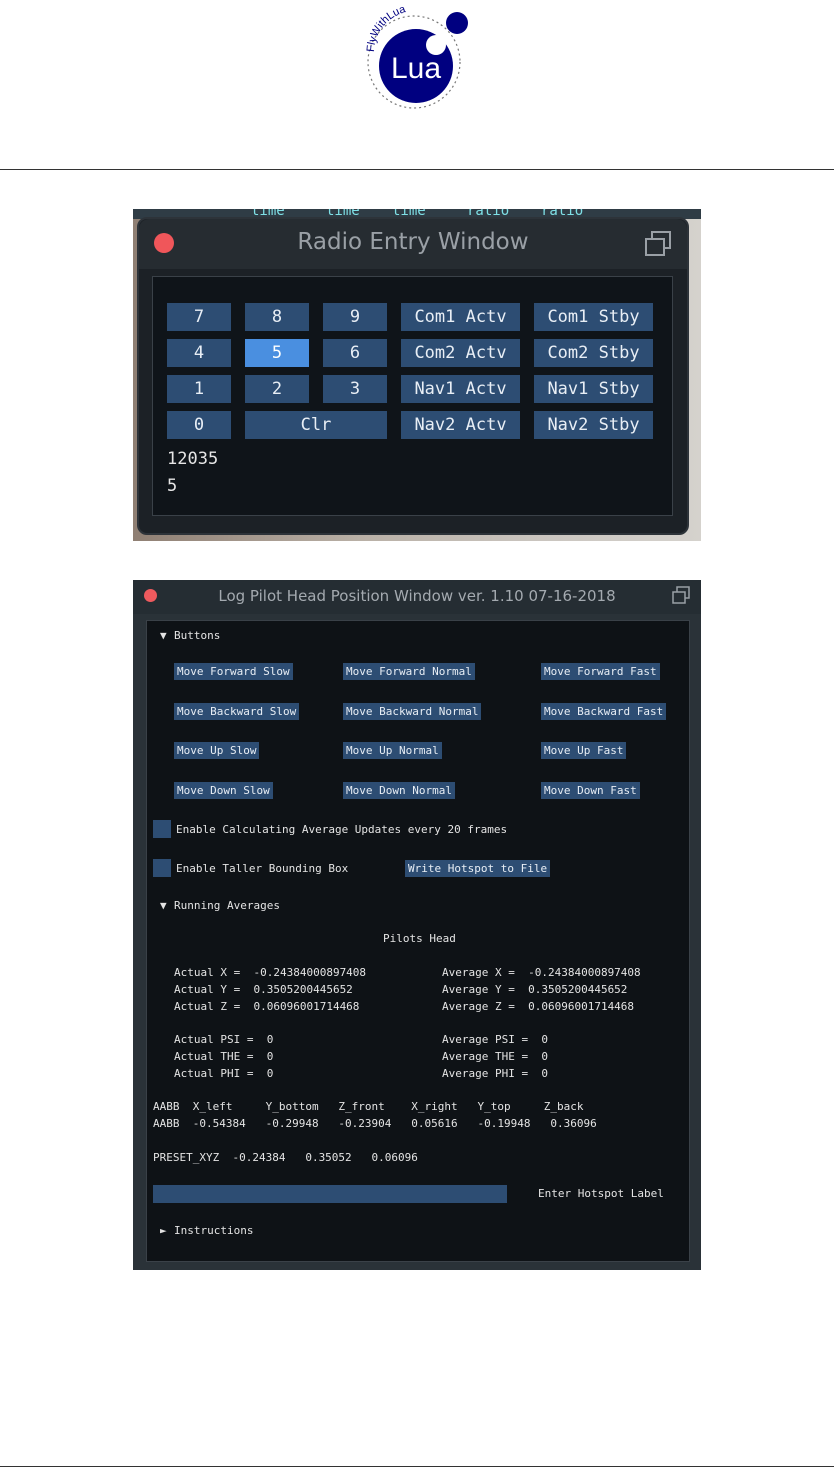  I want to click on hotspot-label: Enter Hotspot Label, so click(601, 1193).